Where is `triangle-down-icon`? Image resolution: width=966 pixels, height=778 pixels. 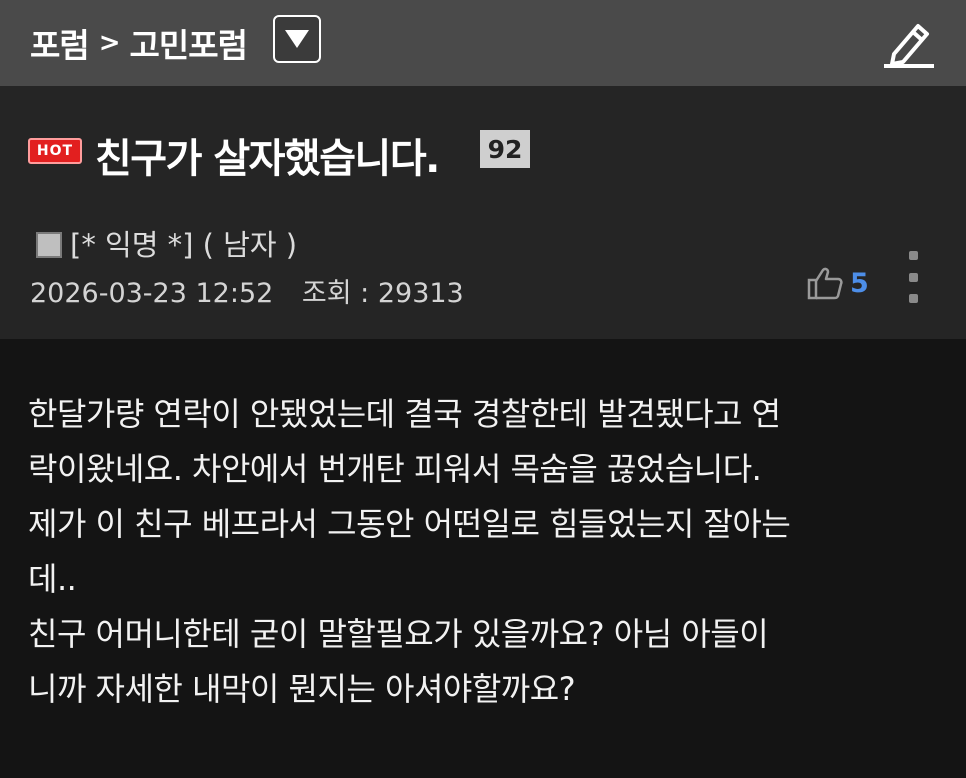
triangle-down-icon is located at coordinates (297, 39).